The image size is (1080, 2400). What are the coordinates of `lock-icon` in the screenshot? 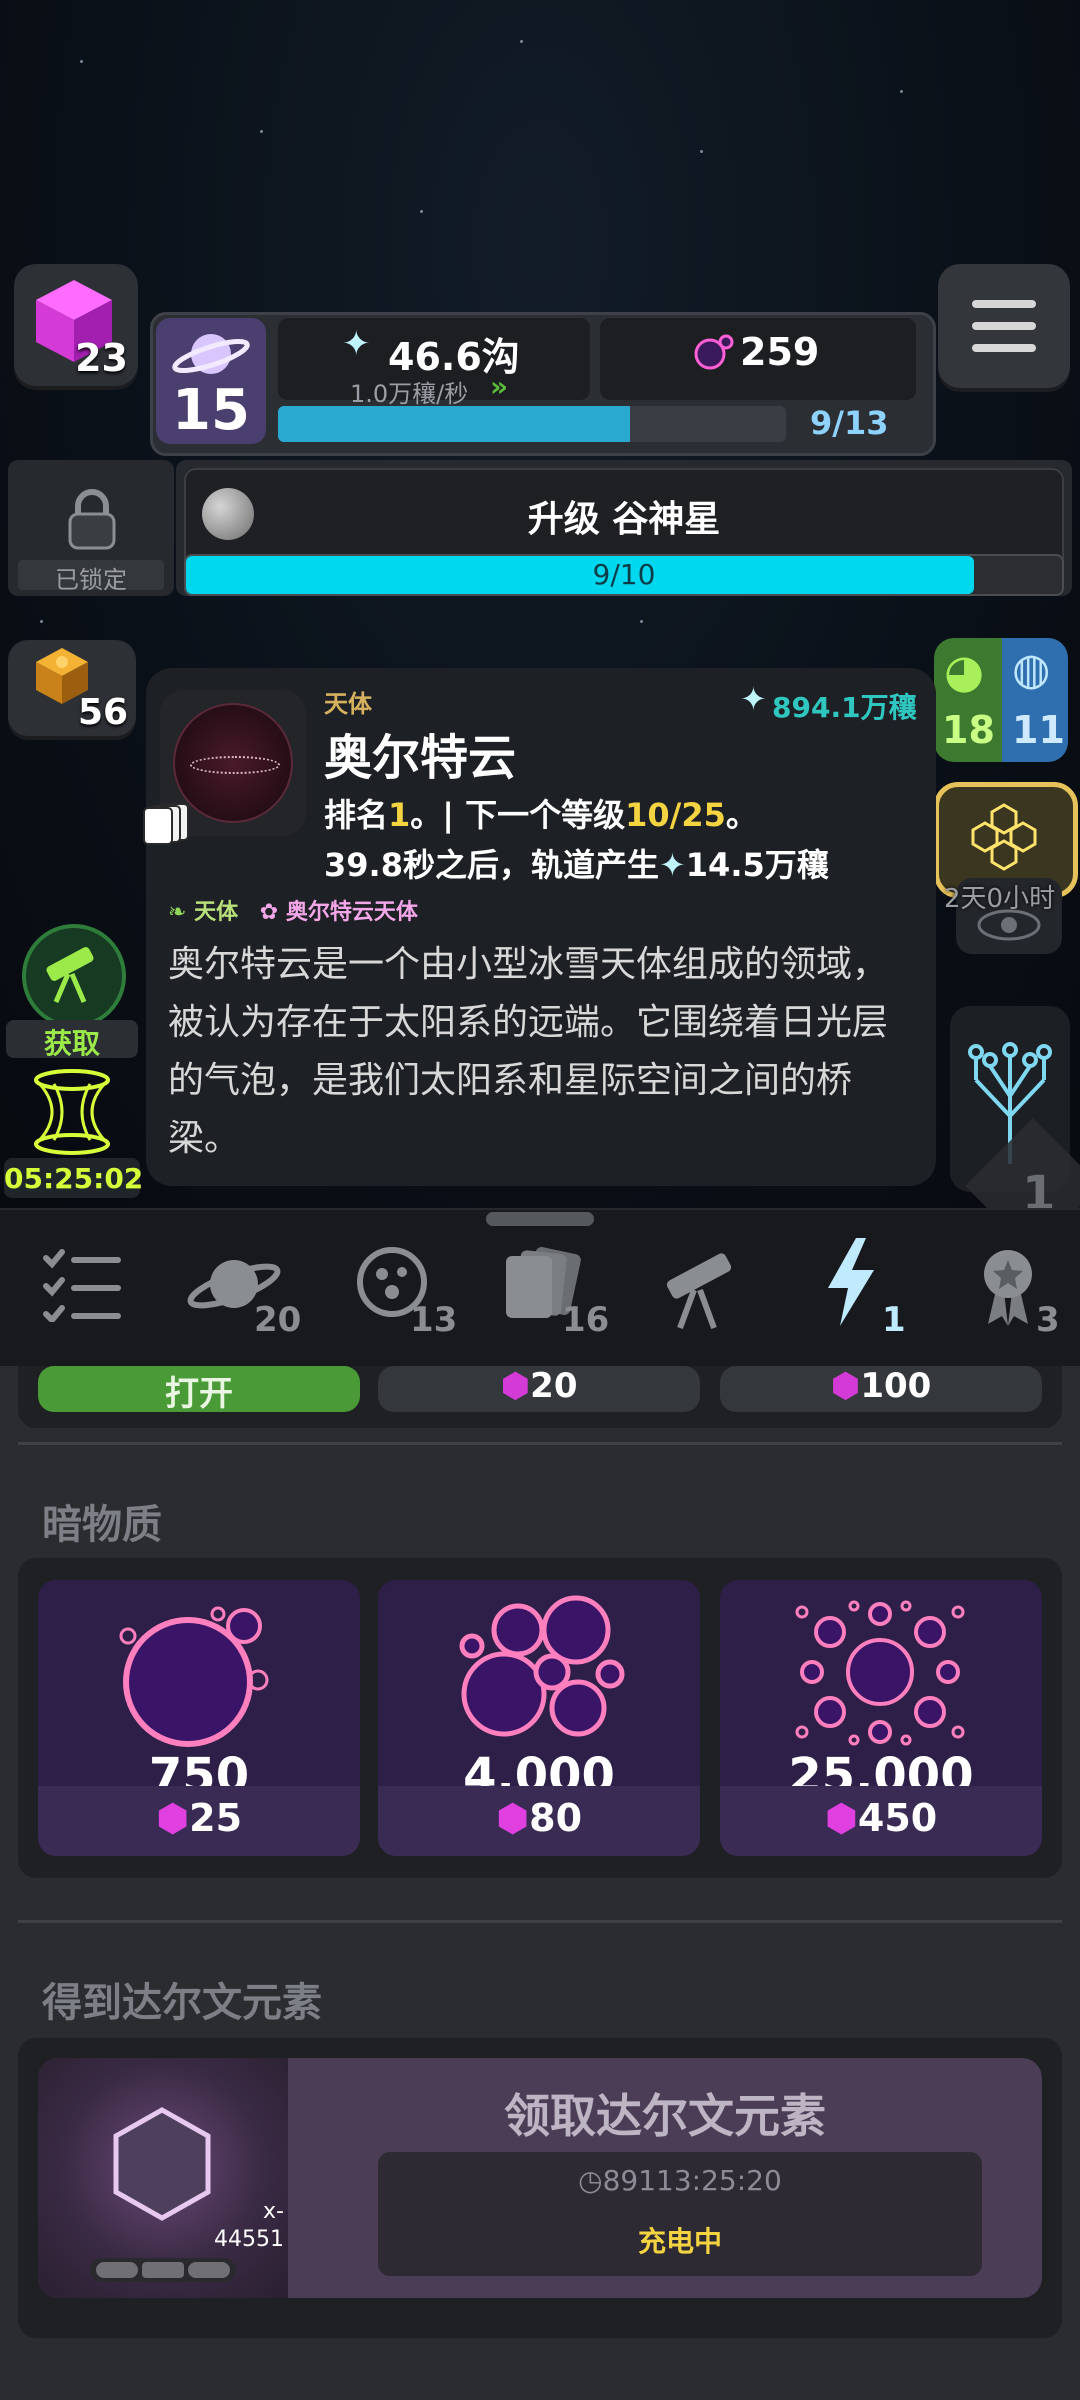 It's located at (92, 519).